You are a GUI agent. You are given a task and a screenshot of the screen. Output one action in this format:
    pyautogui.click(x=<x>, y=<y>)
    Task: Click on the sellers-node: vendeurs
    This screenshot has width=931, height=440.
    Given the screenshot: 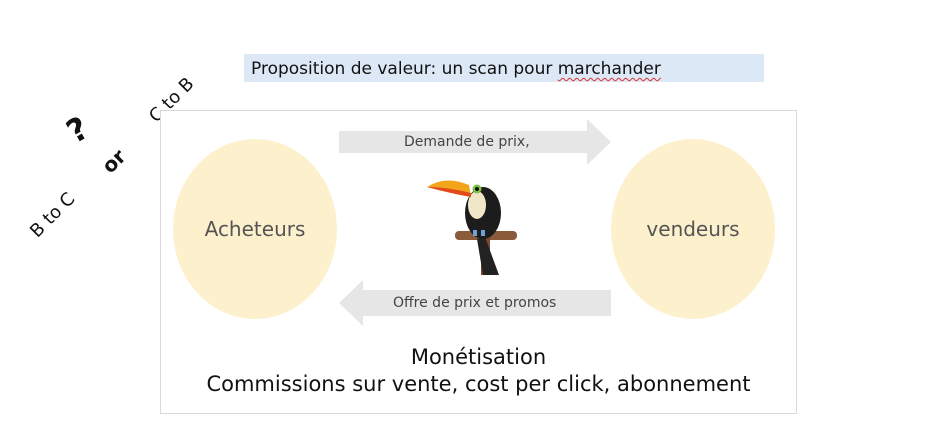 What is the action you would take?
    pyautogui.click(x=693, y=229)
    